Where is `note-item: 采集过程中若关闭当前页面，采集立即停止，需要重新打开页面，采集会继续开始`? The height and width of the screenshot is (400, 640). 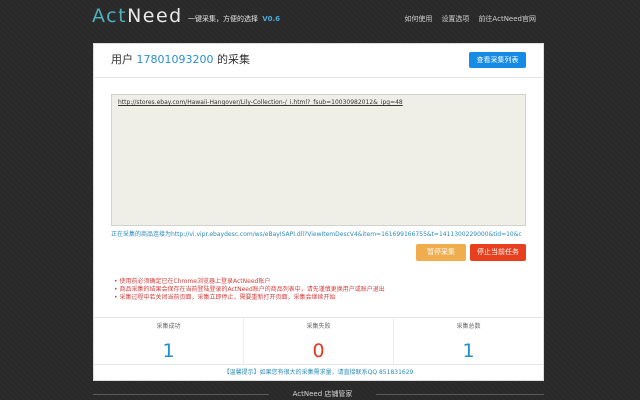
note-item: 采集过程中若关闭当前页面，采集立即停止，需要重新打开页面，采集会继续开始 is located at coordinates (249, 298).